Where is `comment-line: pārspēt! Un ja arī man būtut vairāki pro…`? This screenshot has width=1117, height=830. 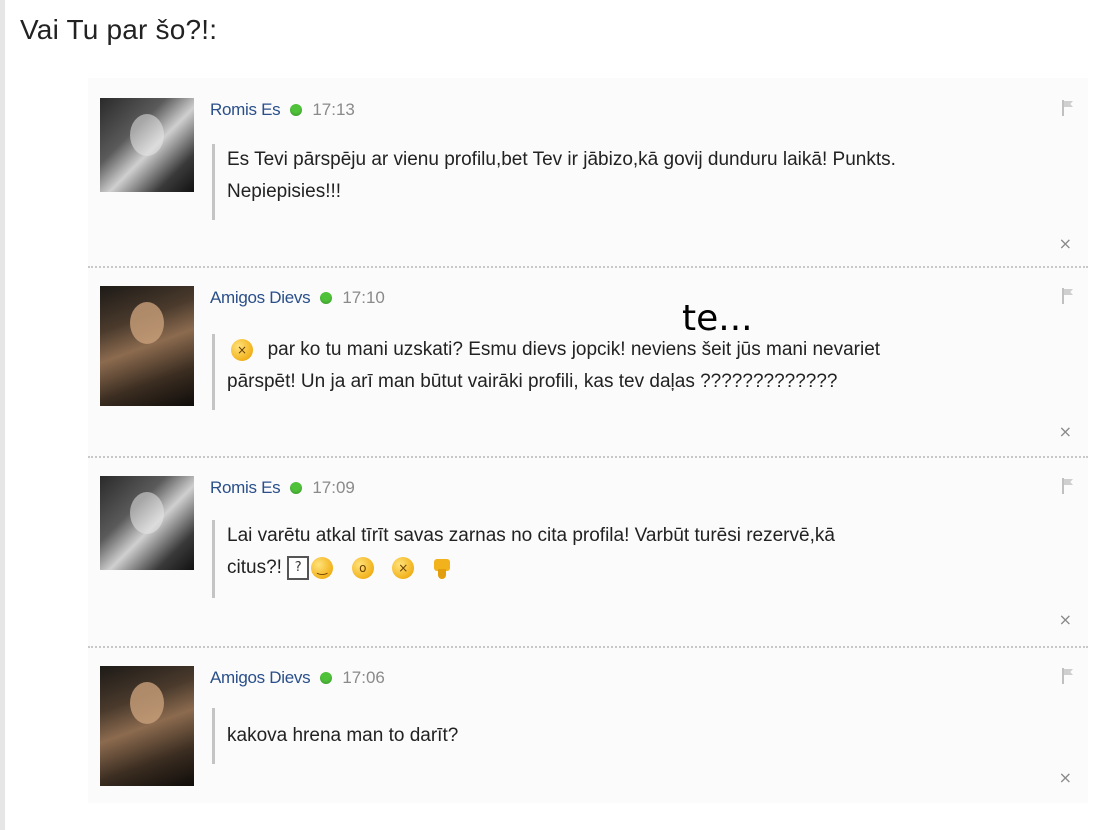 comment-line: pārspēt! Un ja arī man būtut vairāki pro… is located at coordinates (532, 381).